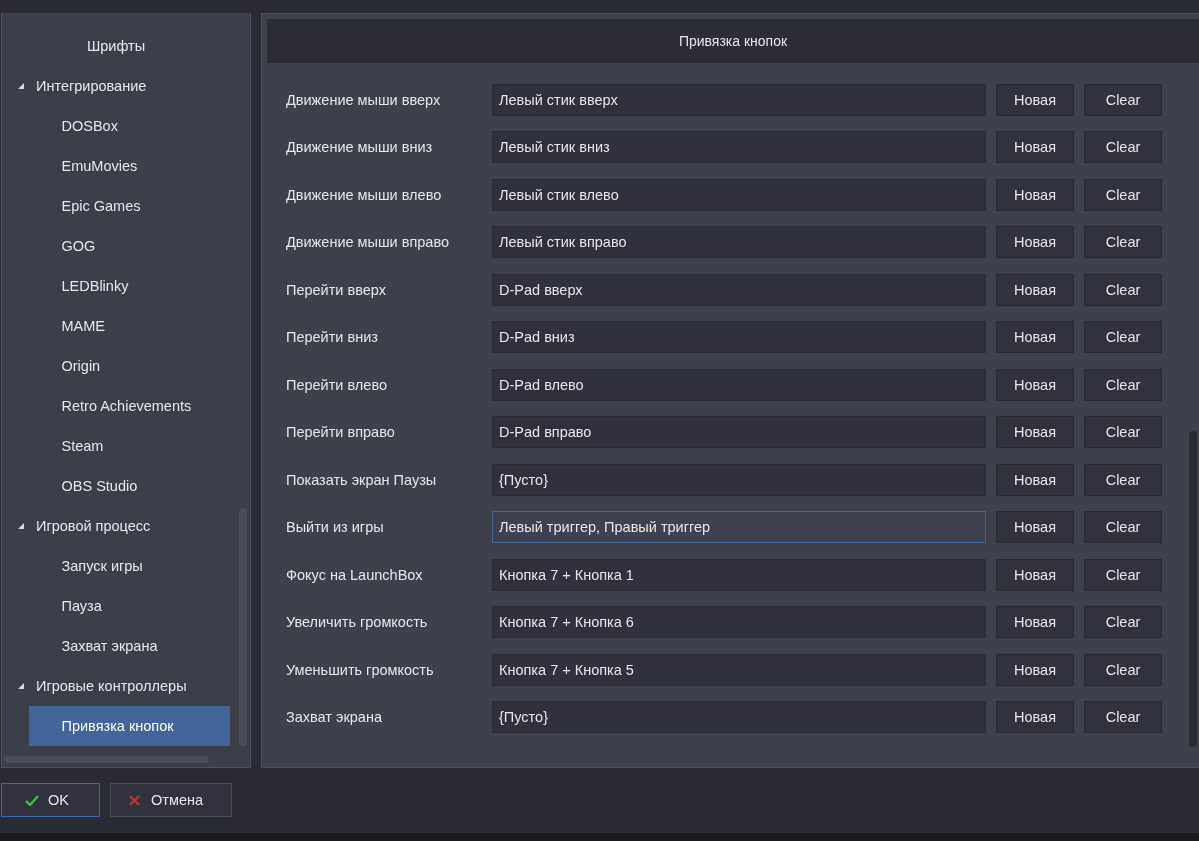  I want to click on tree-item: DOSBox, so click(129, 126).